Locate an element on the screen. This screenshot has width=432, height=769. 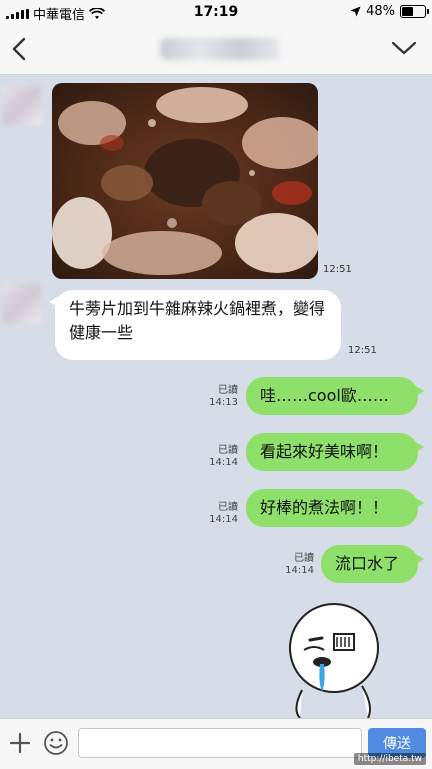
photo-time: 12:51 is located at coordinates (337, 269).